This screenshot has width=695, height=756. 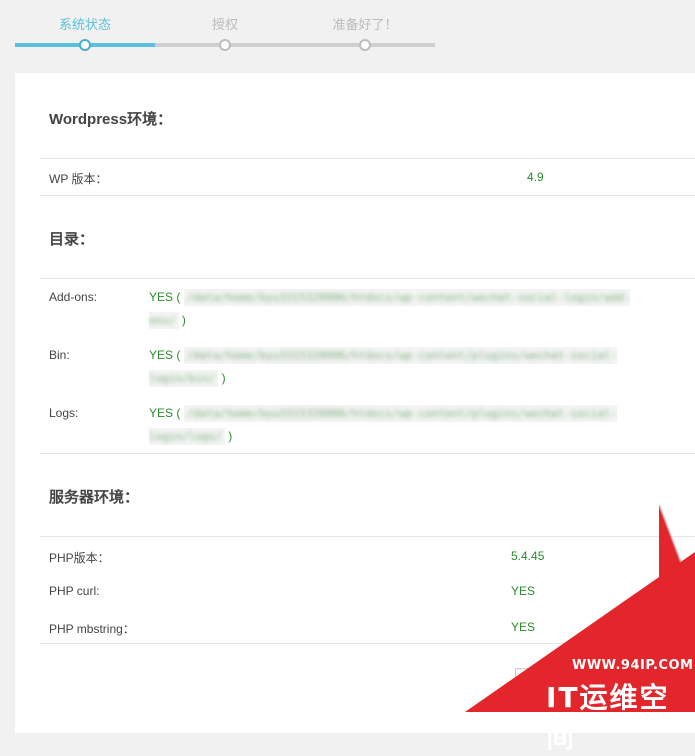 What do you see at coordinates (161, 297) in the screenshot?
I see `addons-dir-status: YES` at bounding box center [161, 297].